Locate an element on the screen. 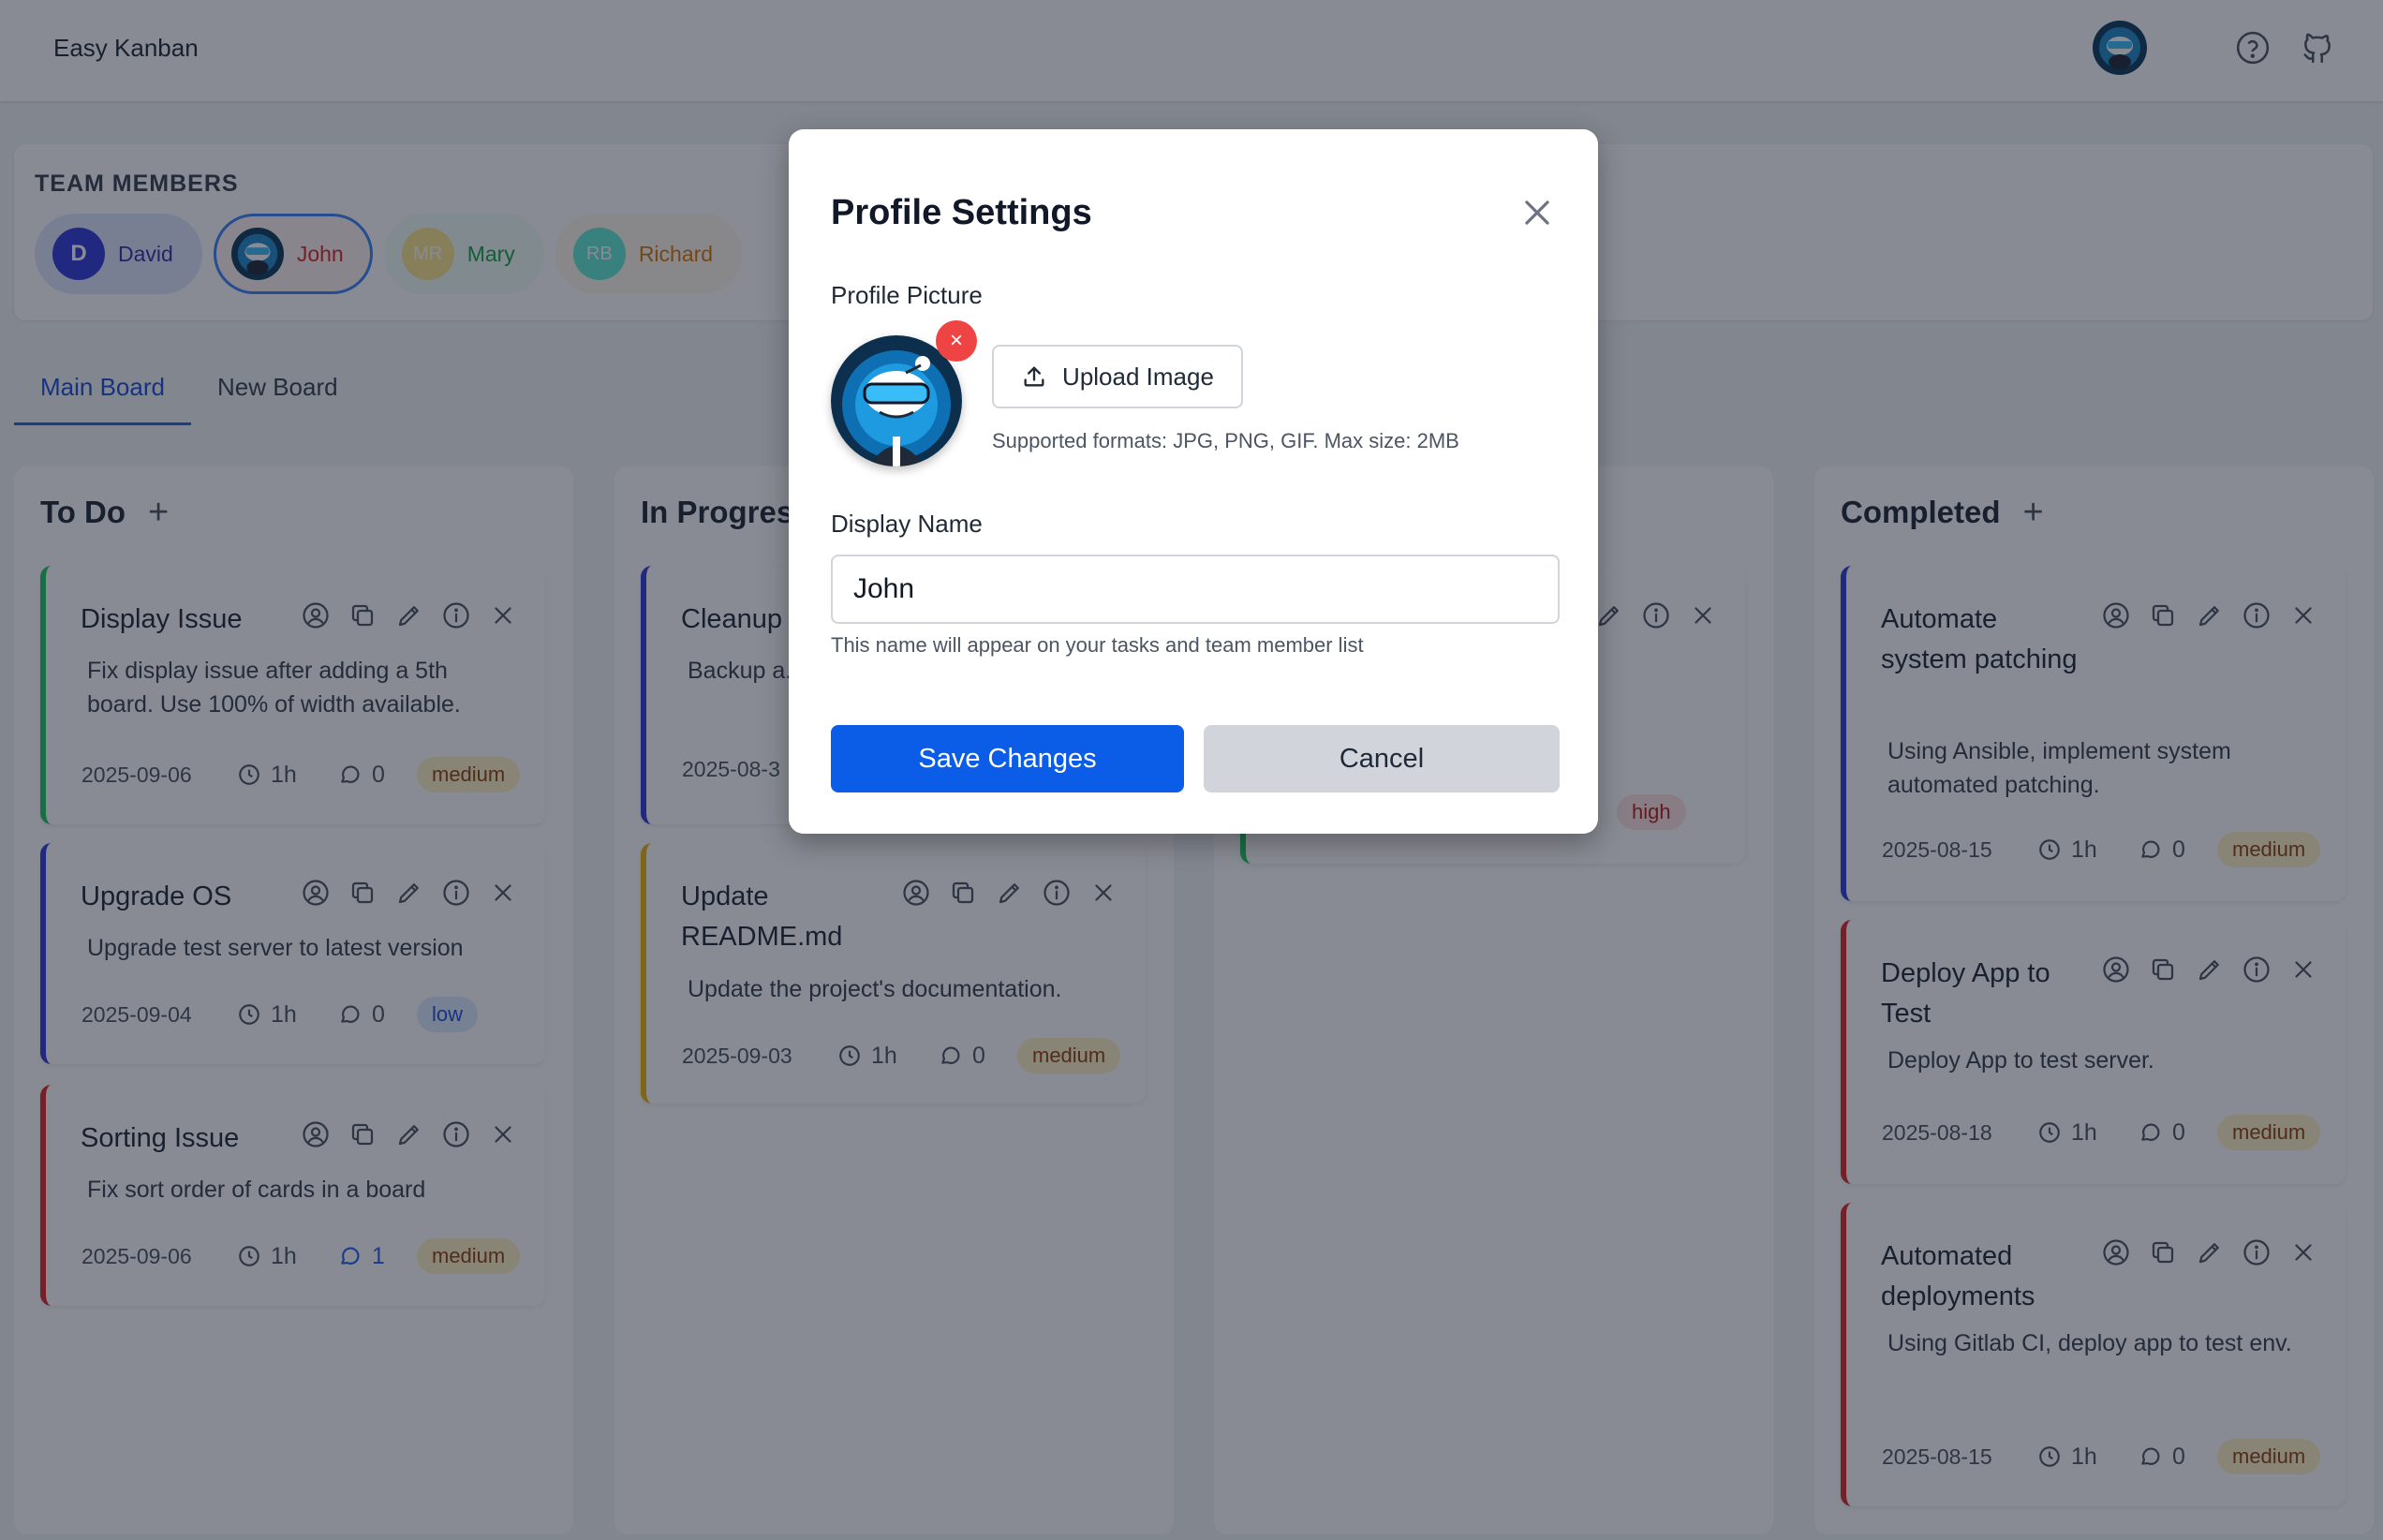 The width and height of the screenshot is (2383, 1540). remove-picture-button: × is located at coordinates (956, 341).